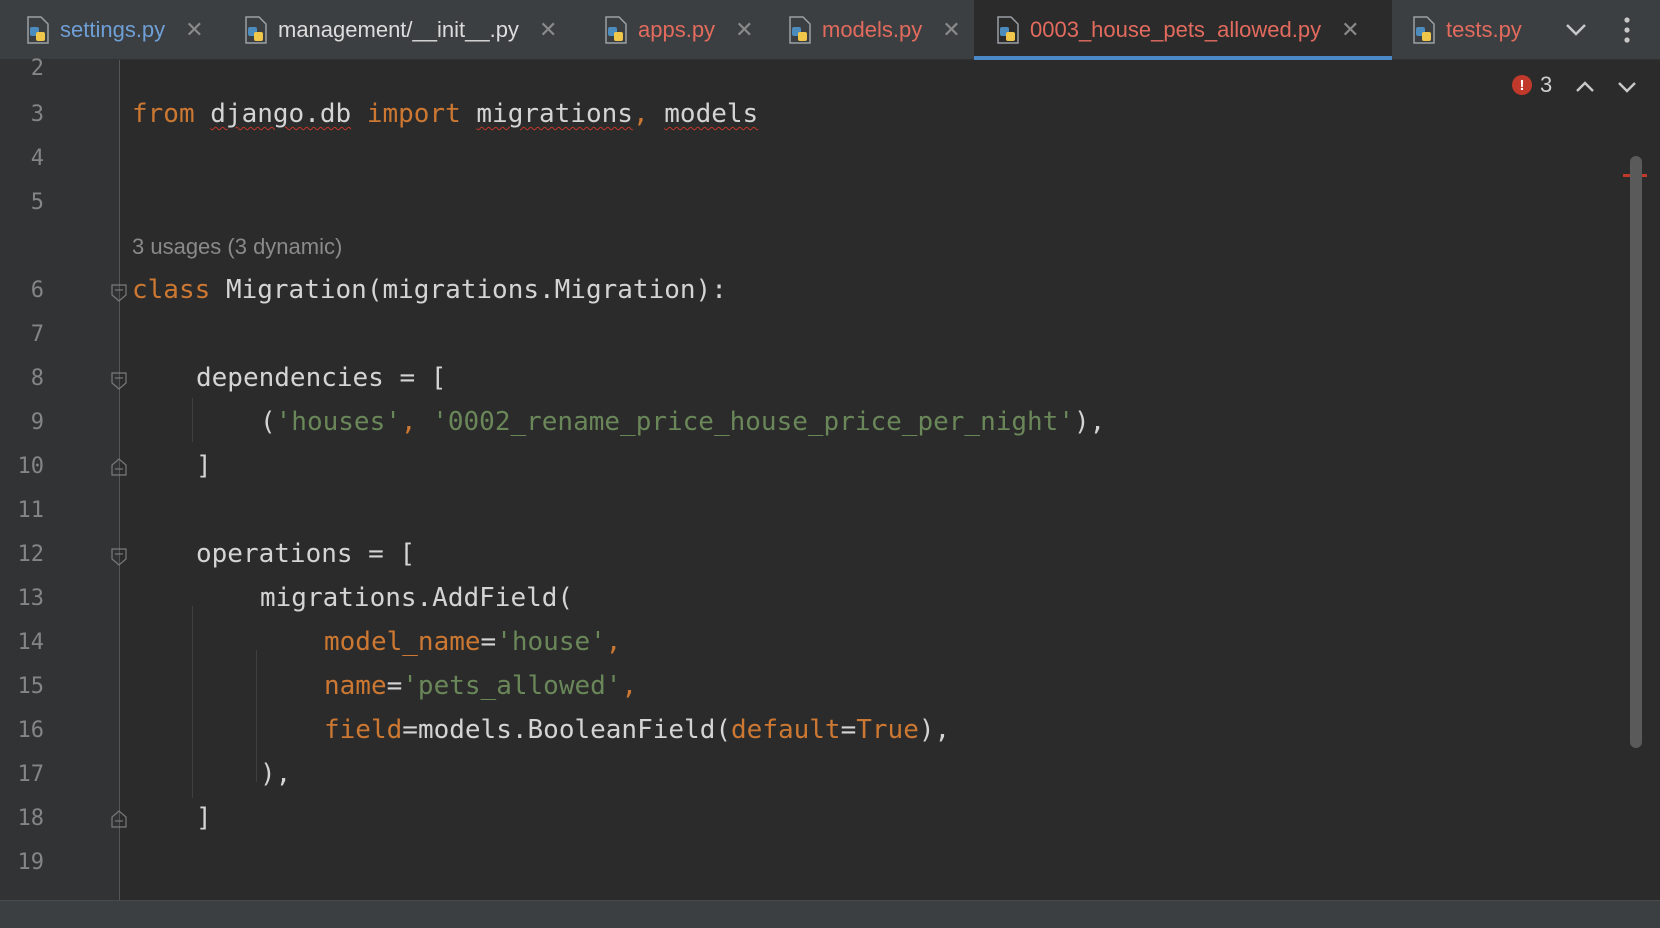 This screenshot has width=1660, height=928. Describe the element at coordinates (31, 862) in the screenshot. I see `line-number: 19` at that location.